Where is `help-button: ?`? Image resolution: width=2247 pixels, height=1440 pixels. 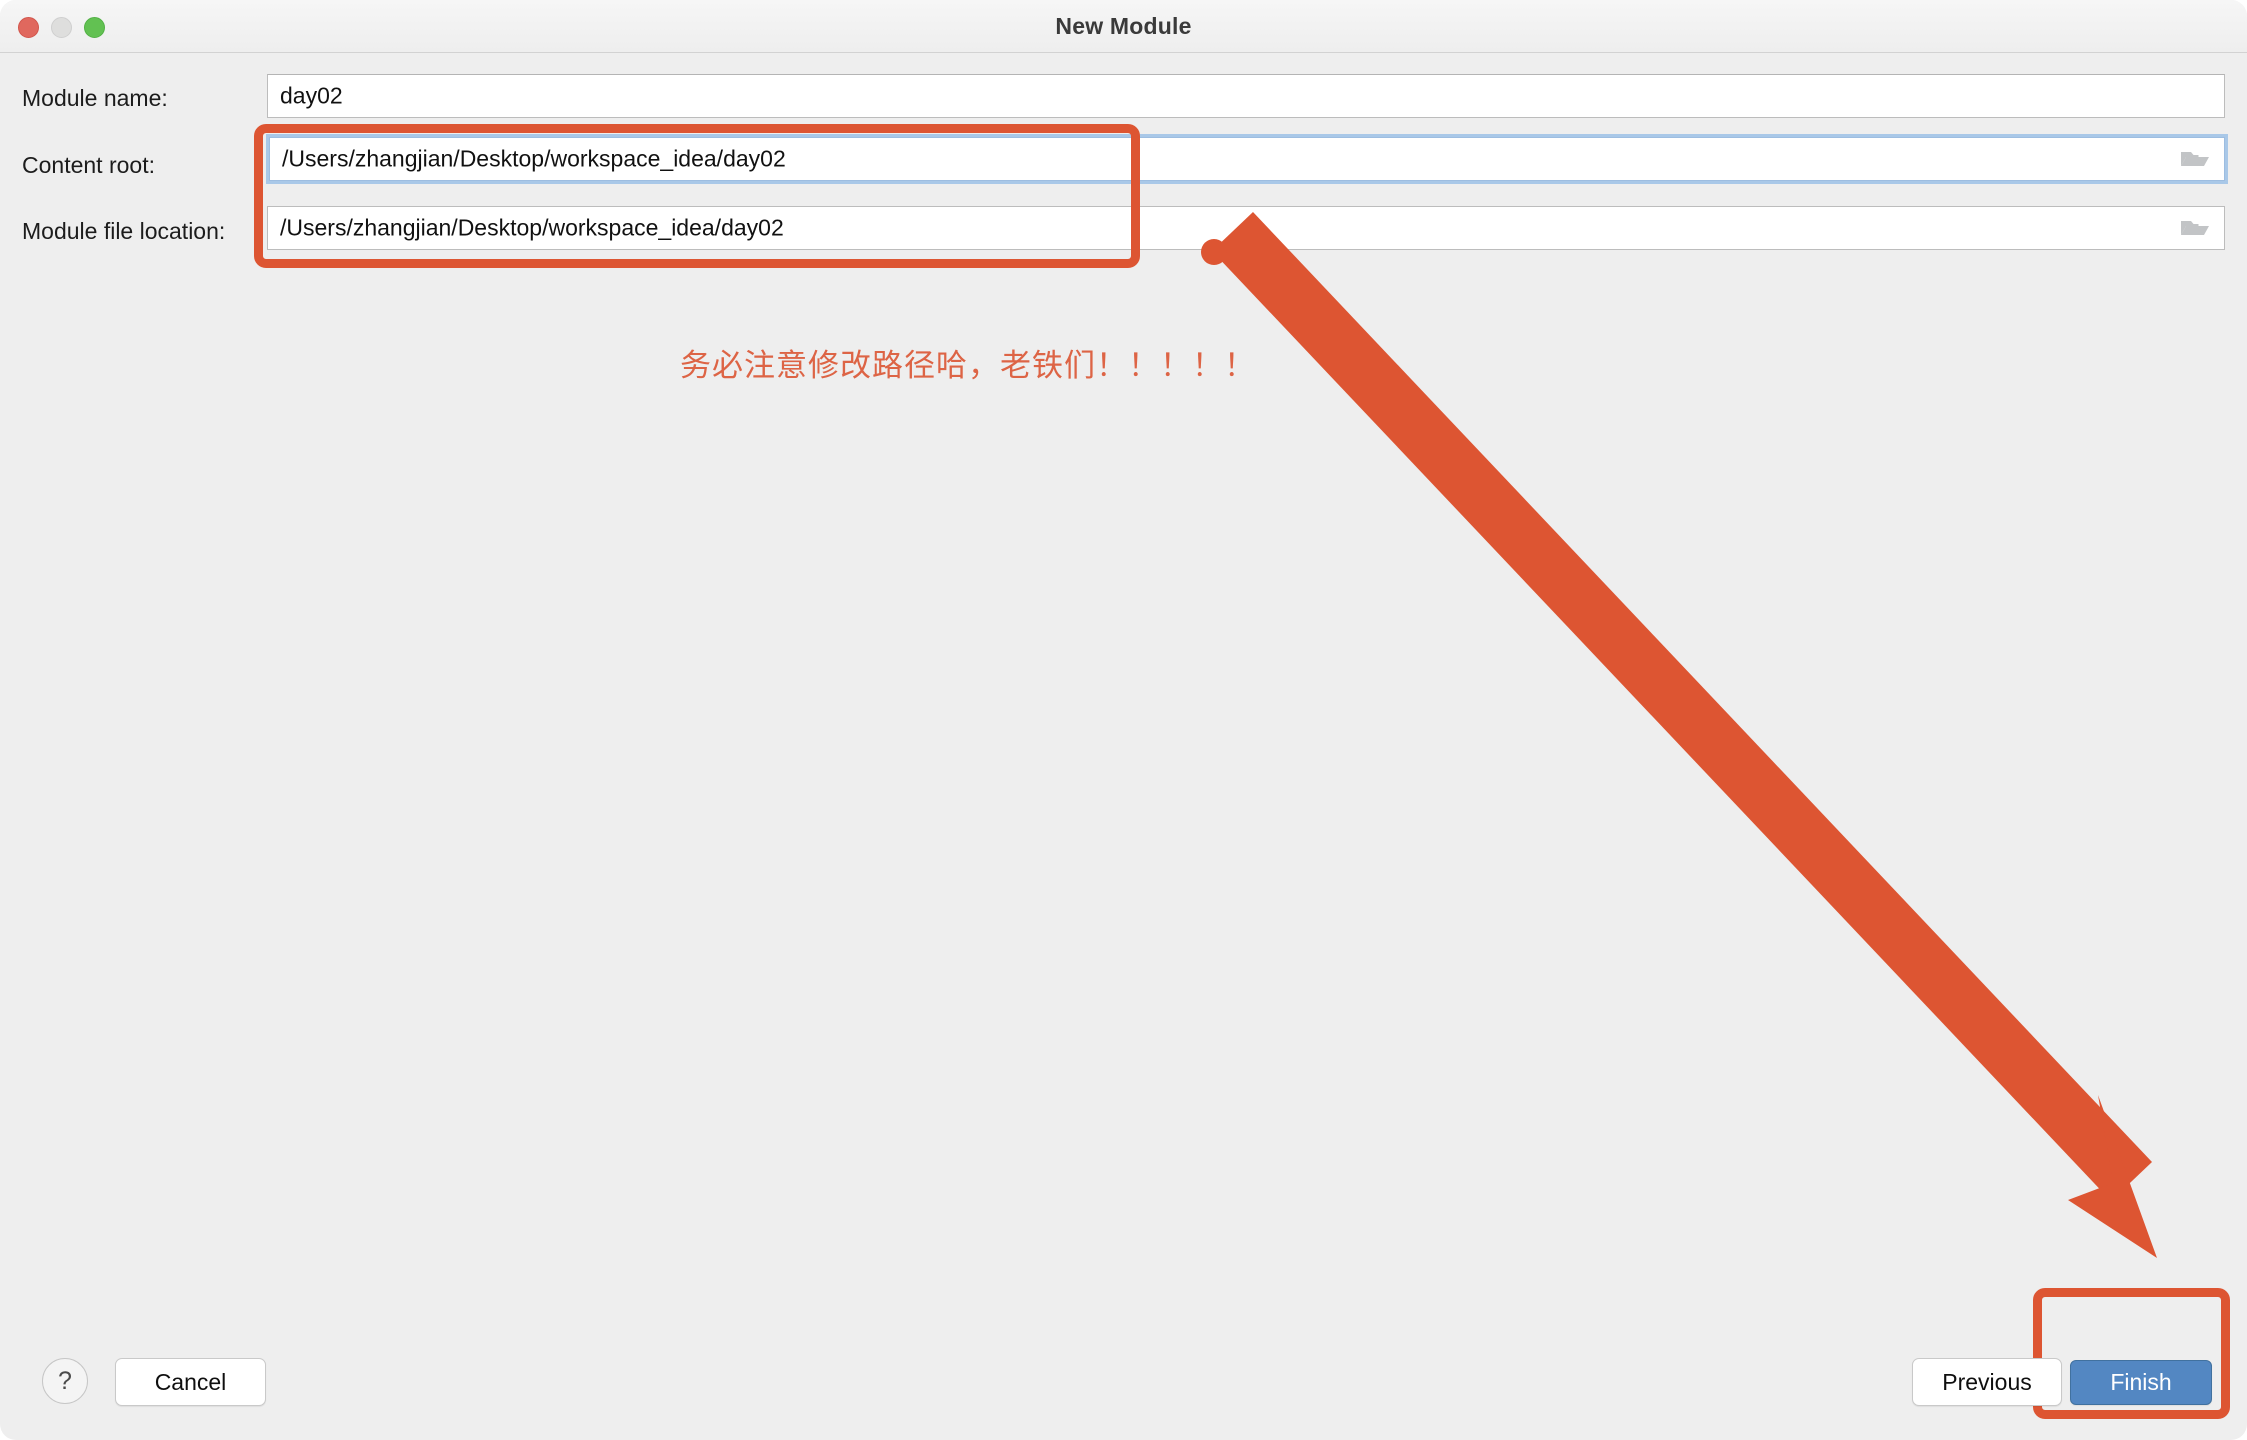
help-button: ? is located at coordinates (65, 1381).